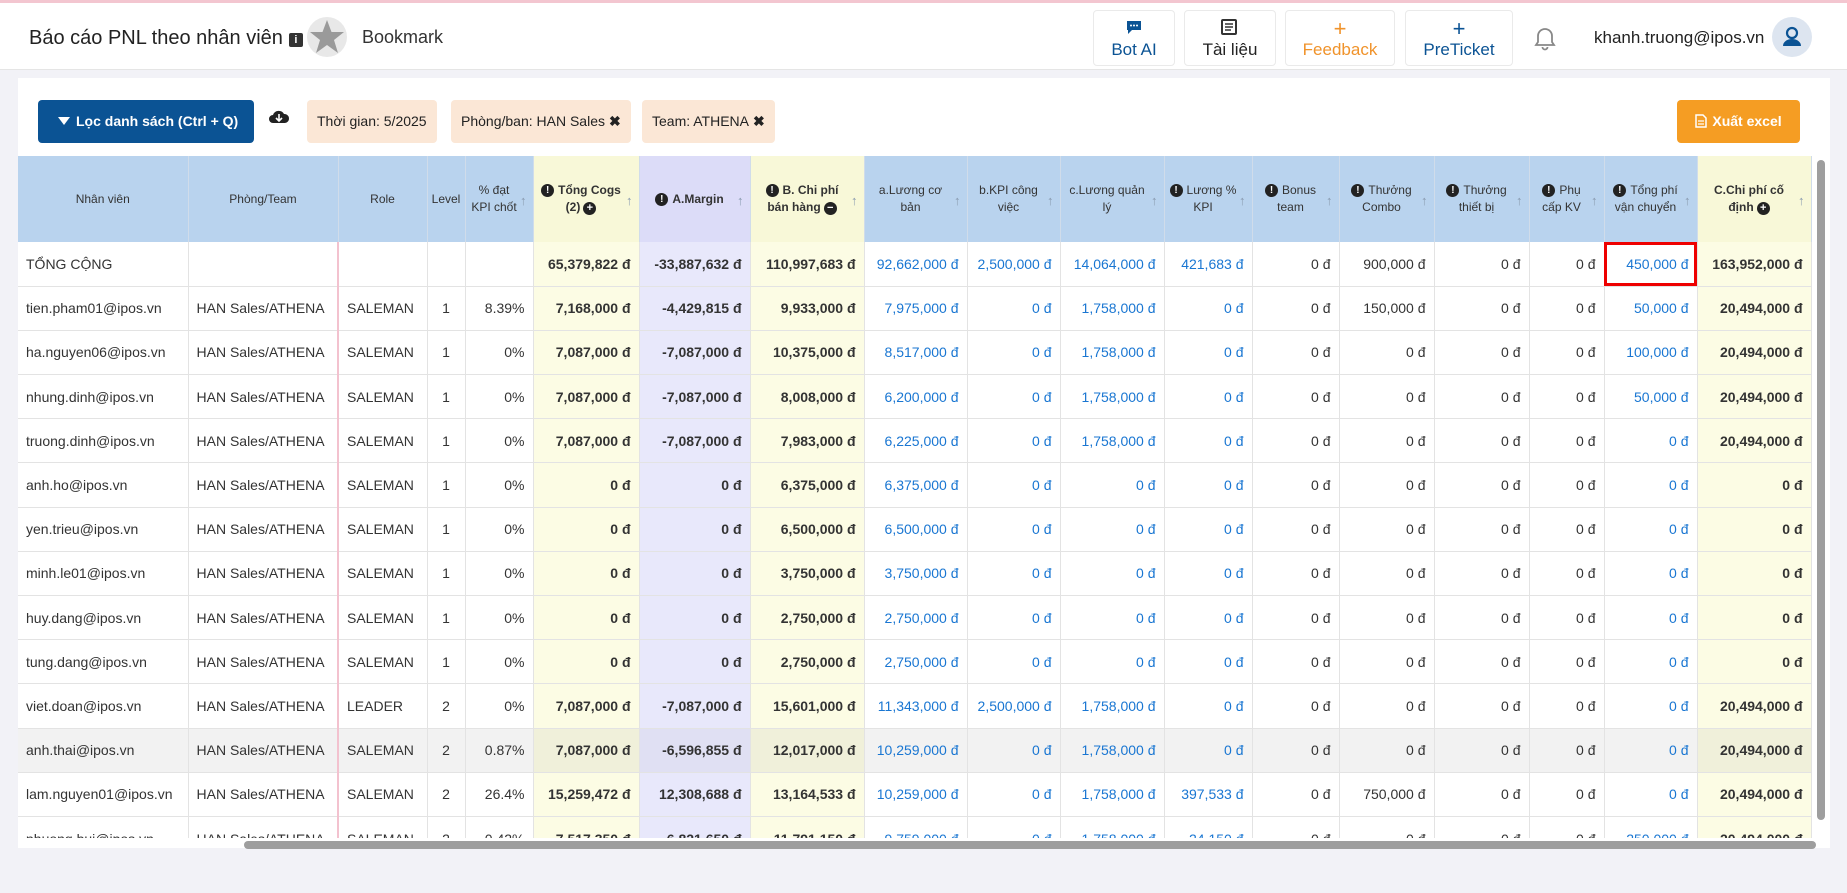 The height and width of the screenshot is (893, 1847). What do you see at coordinates (1014, 706) in the screenshot?
I see `kpi-cong-viec-value: 2,500,000 đ` at bounding box center [1014, 706].